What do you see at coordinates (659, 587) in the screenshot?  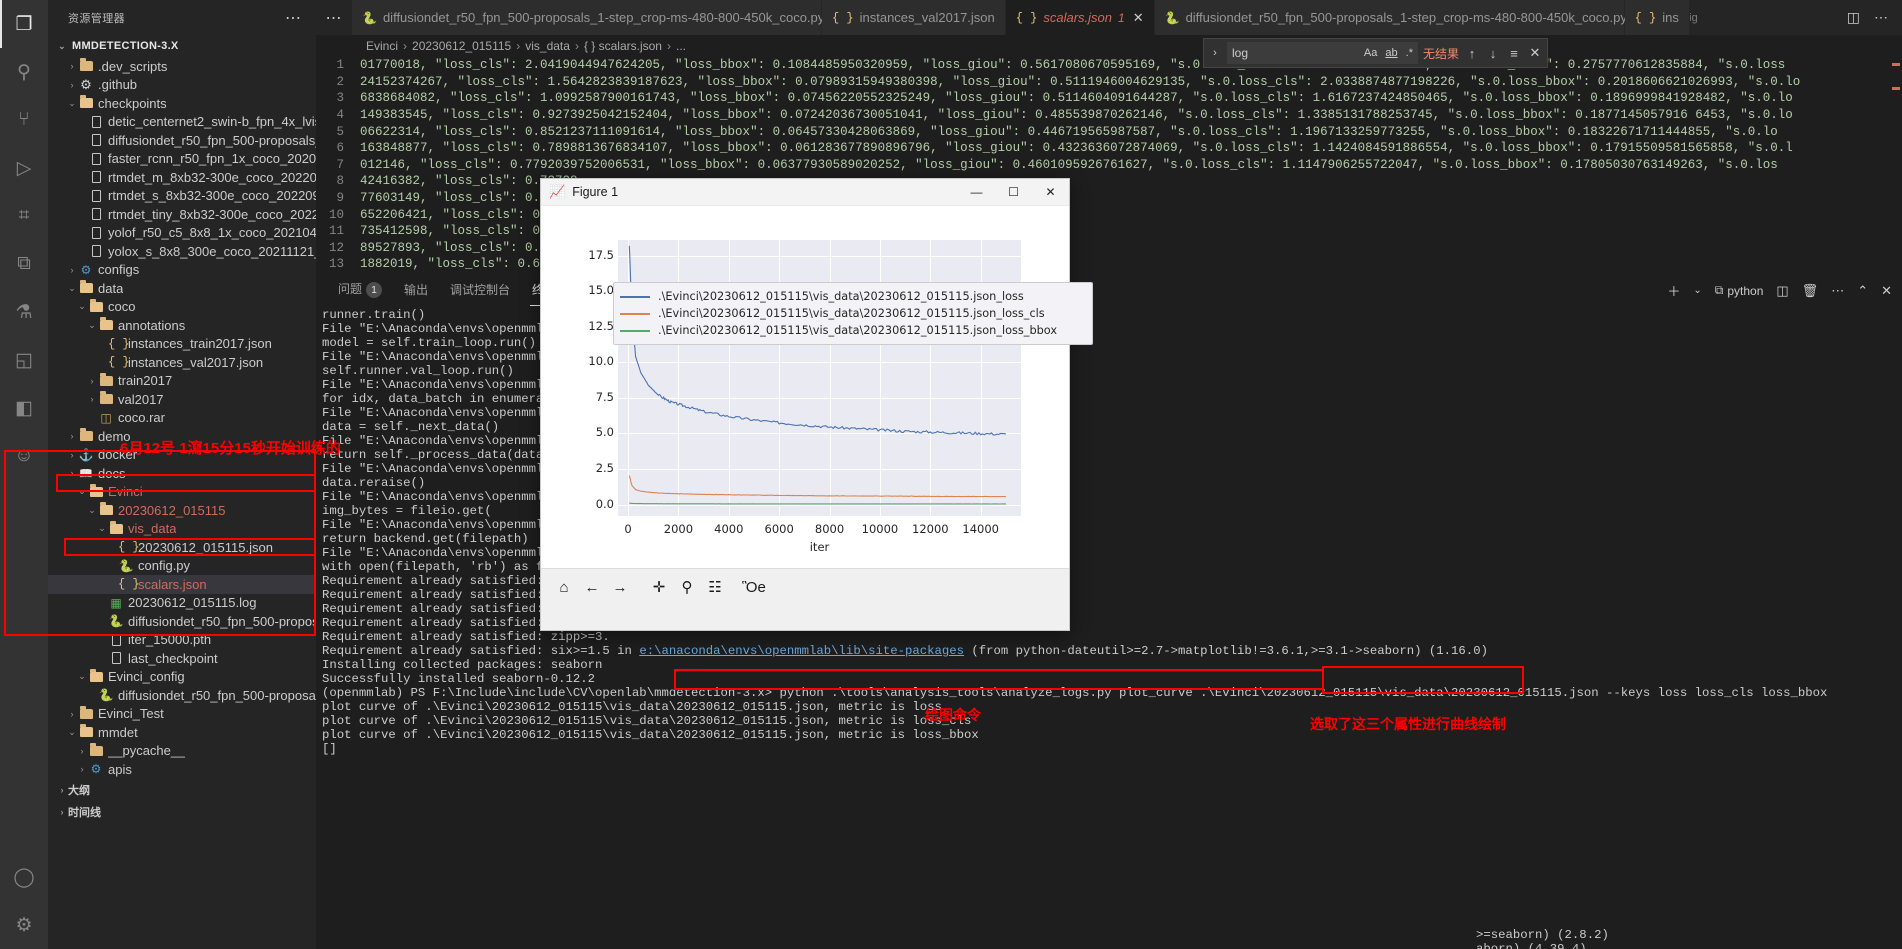 I see `pan-icon: ✛` at bounding box center [659, 587].